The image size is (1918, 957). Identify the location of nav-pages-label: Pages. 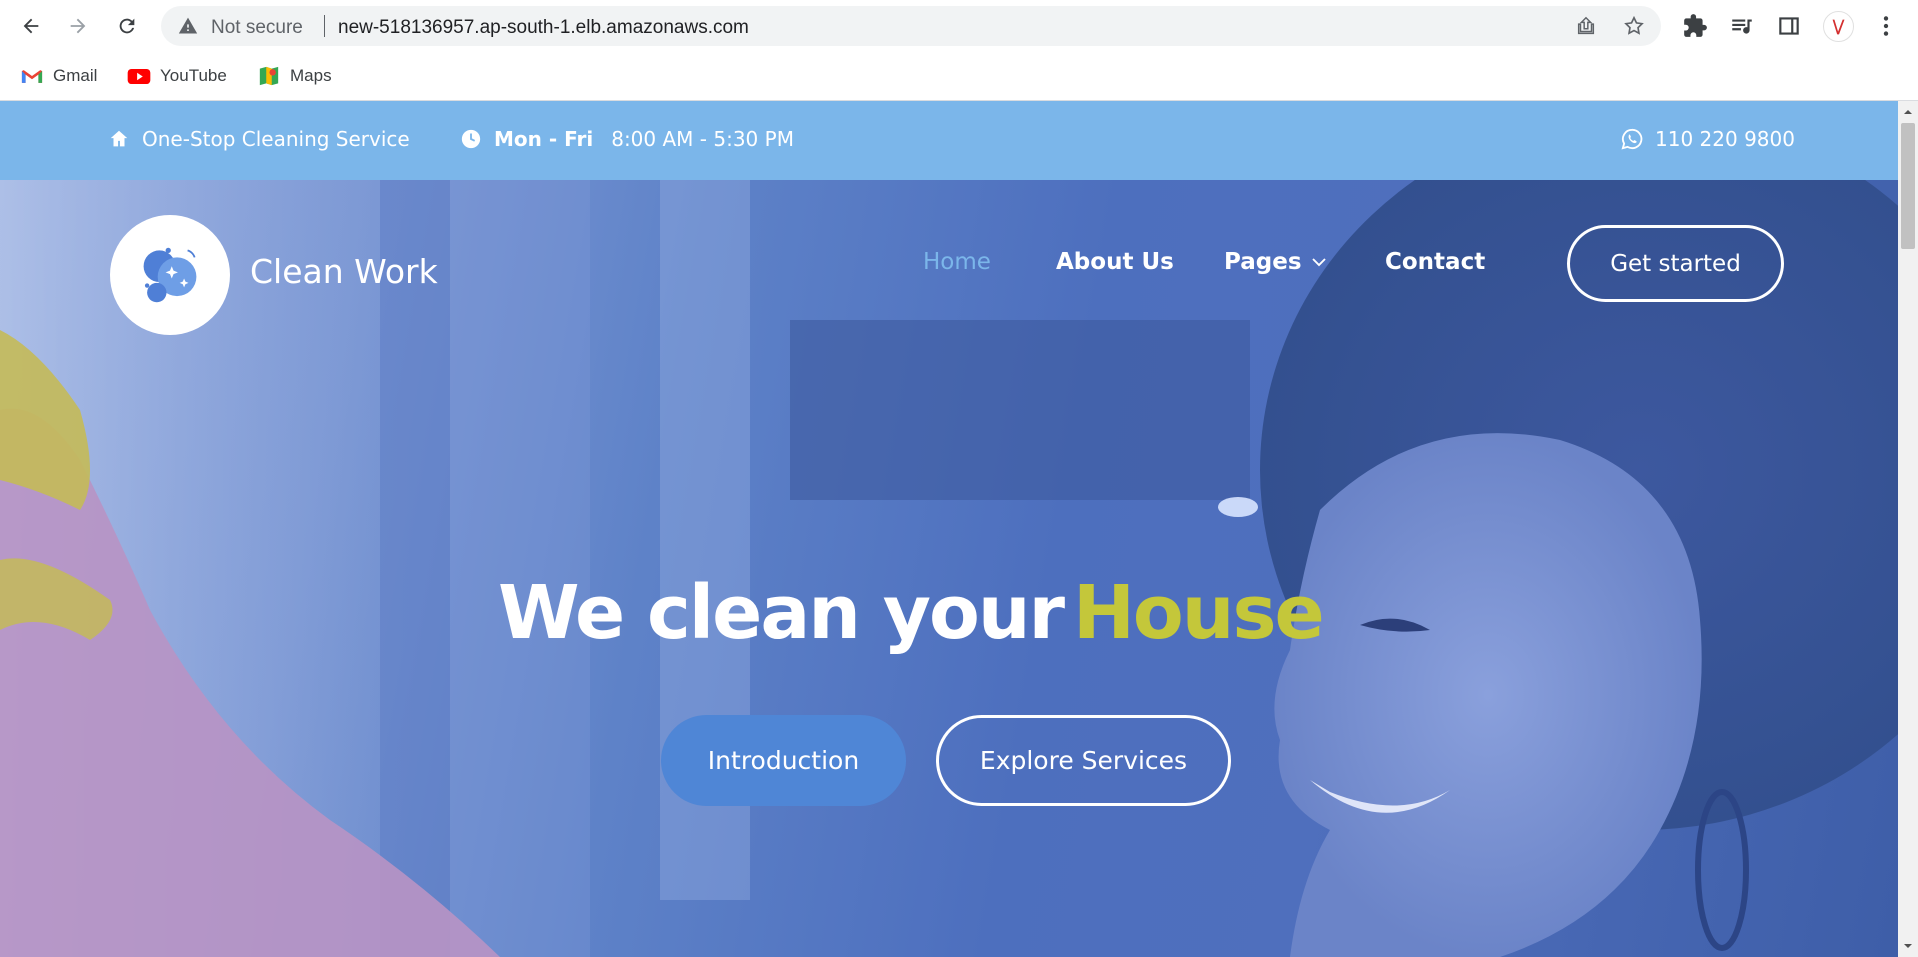
(1263, 262).